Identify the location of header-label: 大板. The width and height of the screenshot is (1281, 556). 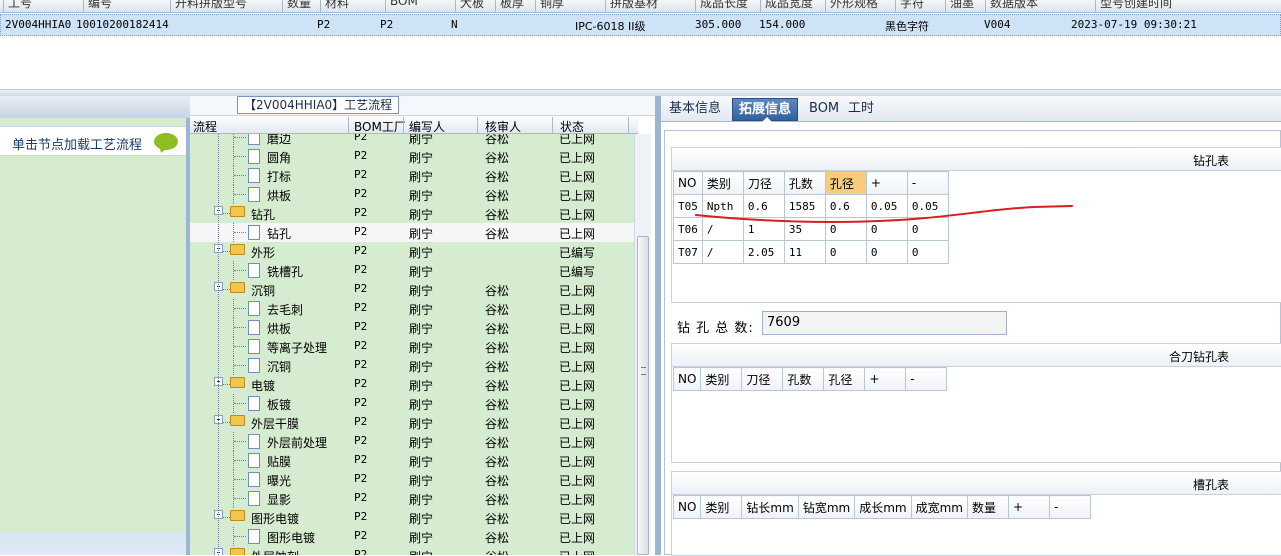
(472, 5).